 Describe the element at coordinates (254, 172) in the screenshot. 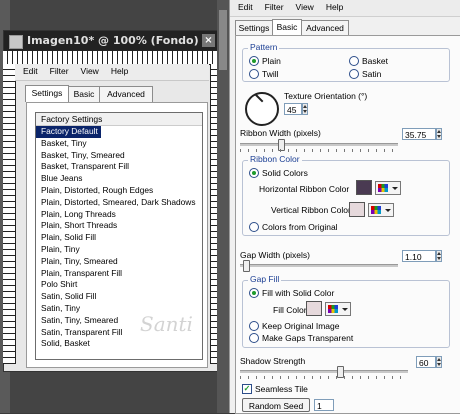

I see `radio-selected-icon` at that location.